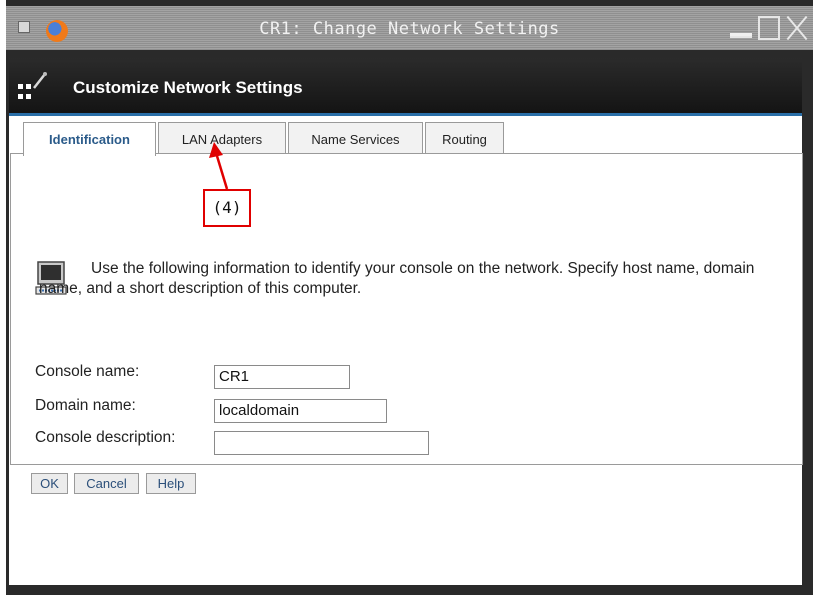  Describe the element at coordinates (797, 28) in the screenshot. I see `close-button` at that location.